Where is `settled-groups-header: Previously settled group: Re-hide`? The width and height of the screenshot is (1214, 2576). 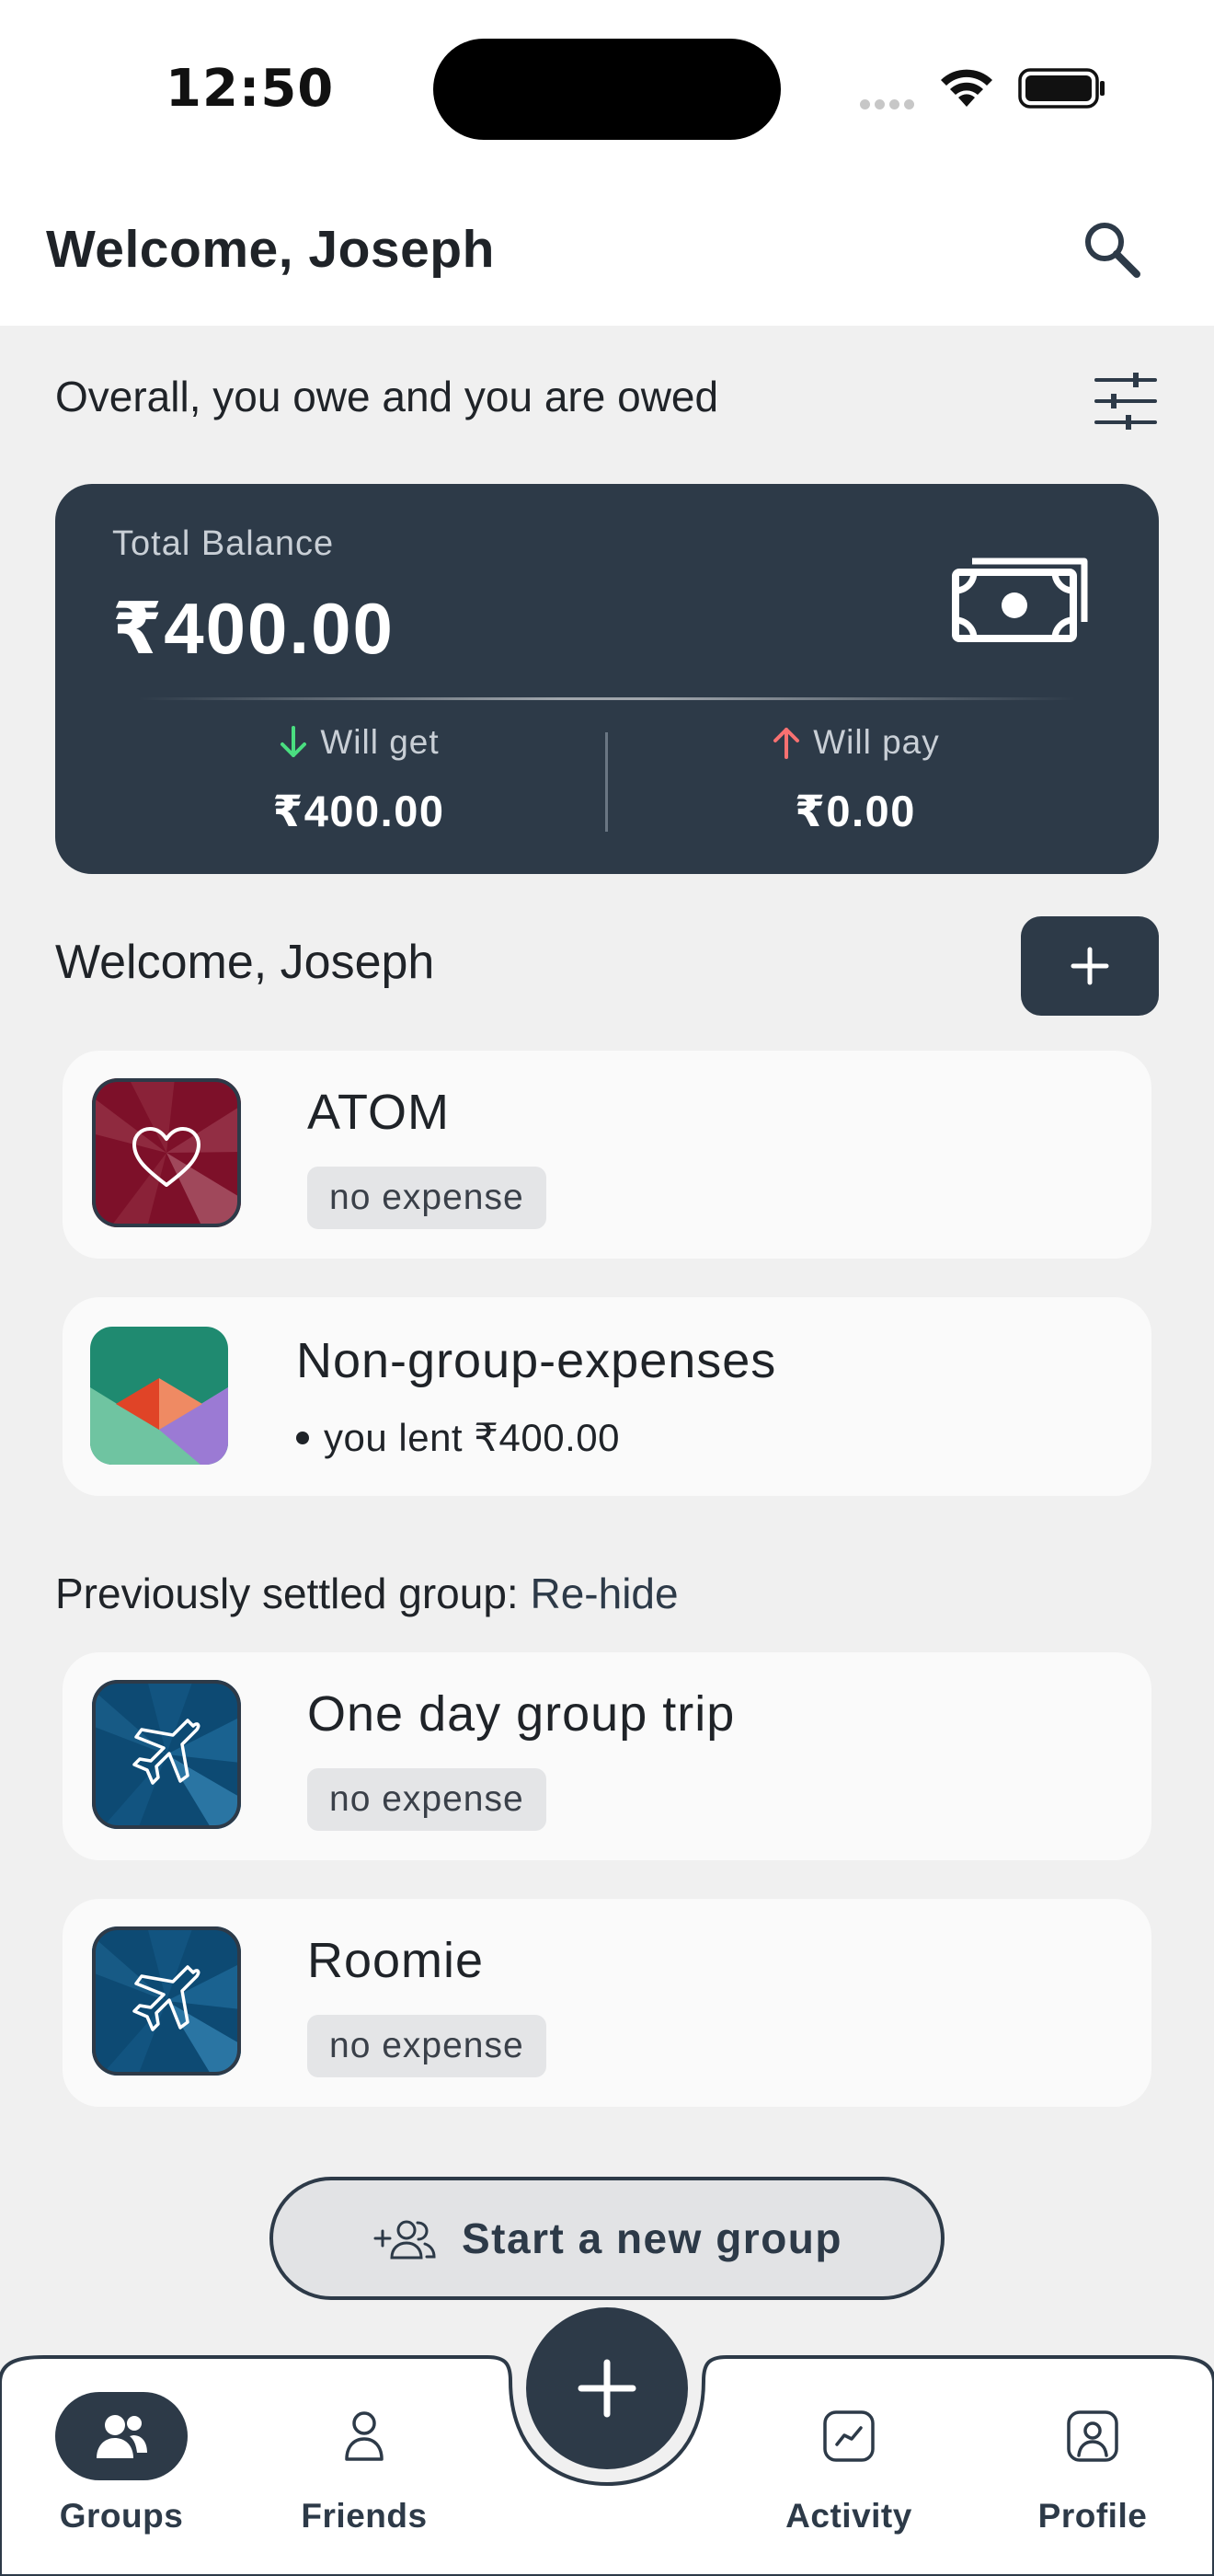
settled-groups-header: Previously settled group: Re-hide is located at coordinates (367, 1593).